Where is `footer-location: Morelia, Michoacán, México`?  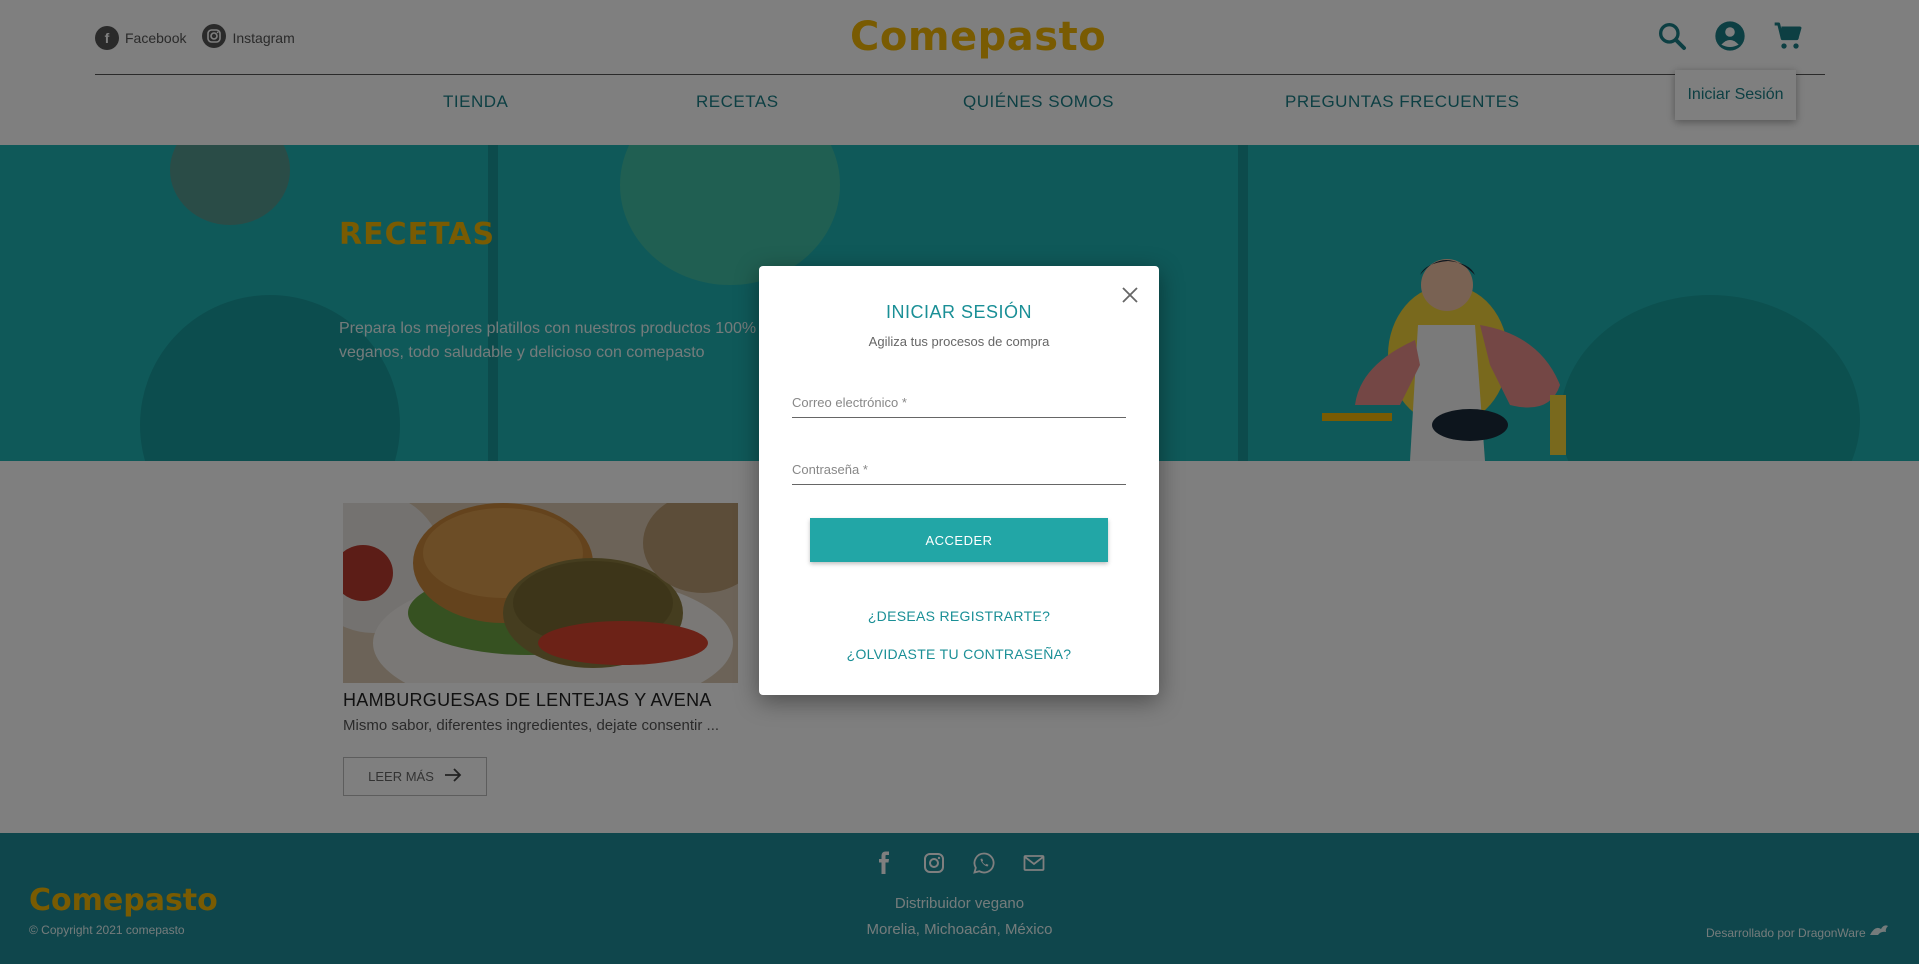 footer-location: Morelia, Michoacán, México is located at coordinates (959, 929).